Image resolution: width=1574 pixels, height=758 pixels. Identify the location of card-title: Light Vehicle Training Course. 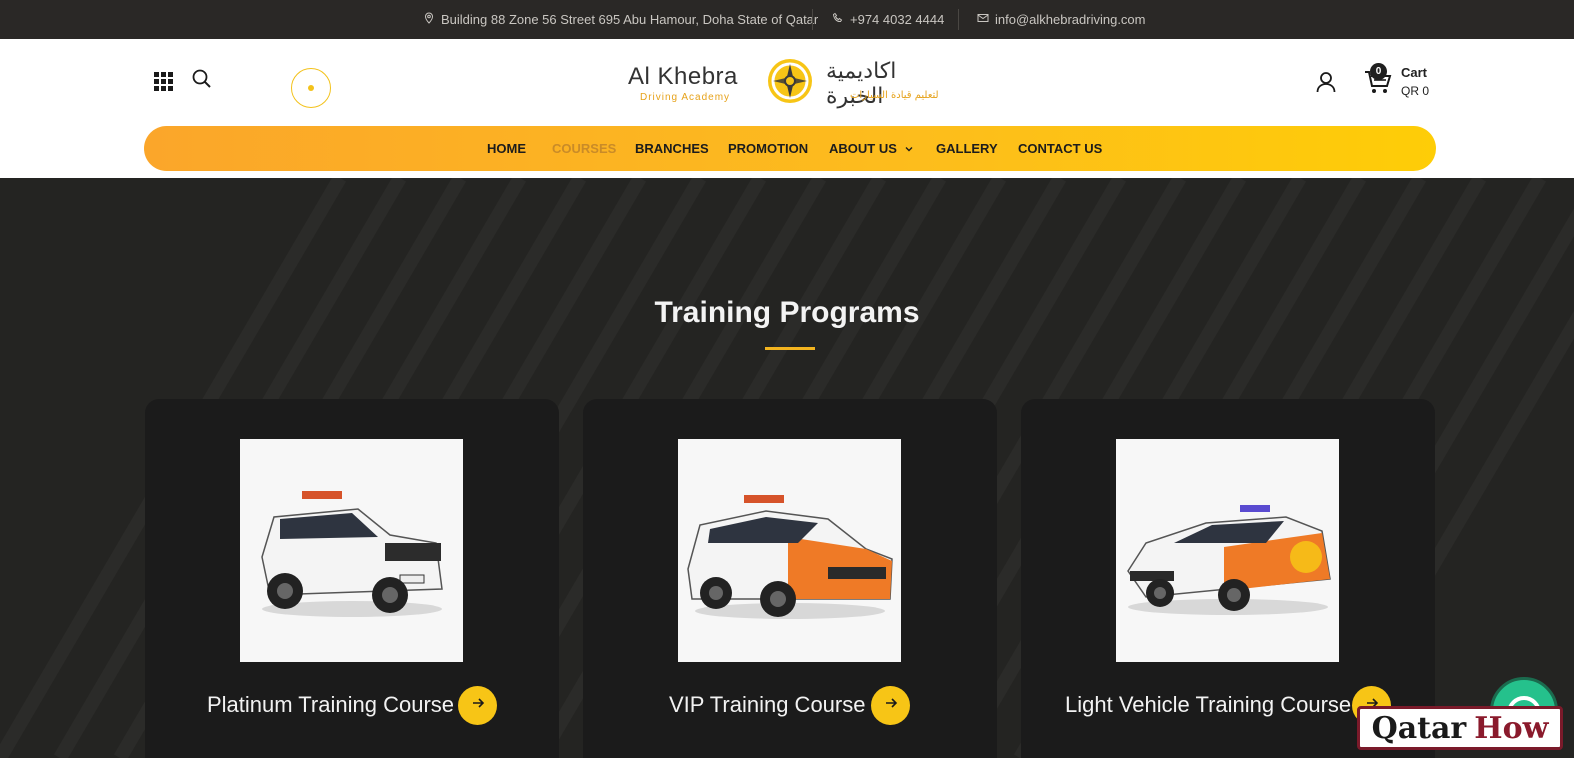
(1208, 705).